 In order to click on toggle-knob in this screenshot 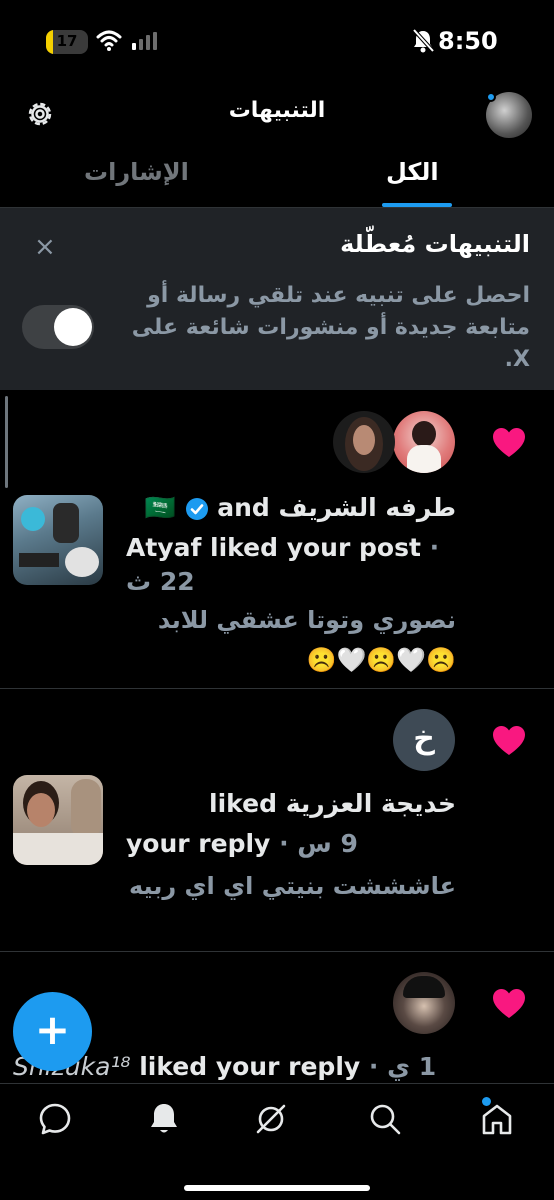, I will do `click(73, 327)`.